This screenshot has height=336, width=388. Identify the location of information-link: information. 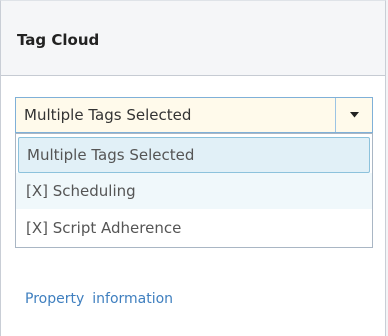
(132, 299).